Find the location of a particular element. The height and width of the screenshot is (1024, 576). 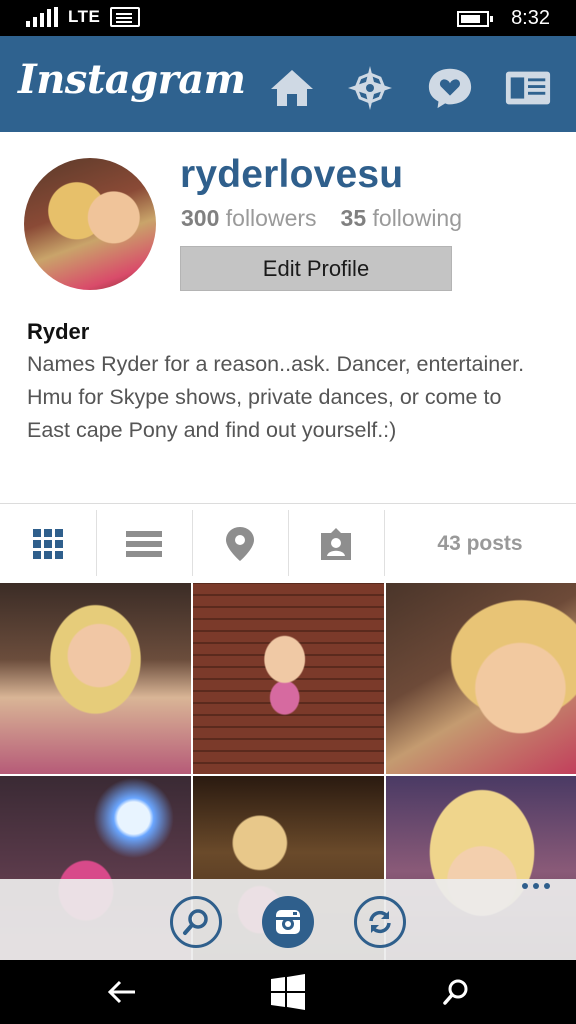

app-header: Instagram is located at coordinates (288, 84).